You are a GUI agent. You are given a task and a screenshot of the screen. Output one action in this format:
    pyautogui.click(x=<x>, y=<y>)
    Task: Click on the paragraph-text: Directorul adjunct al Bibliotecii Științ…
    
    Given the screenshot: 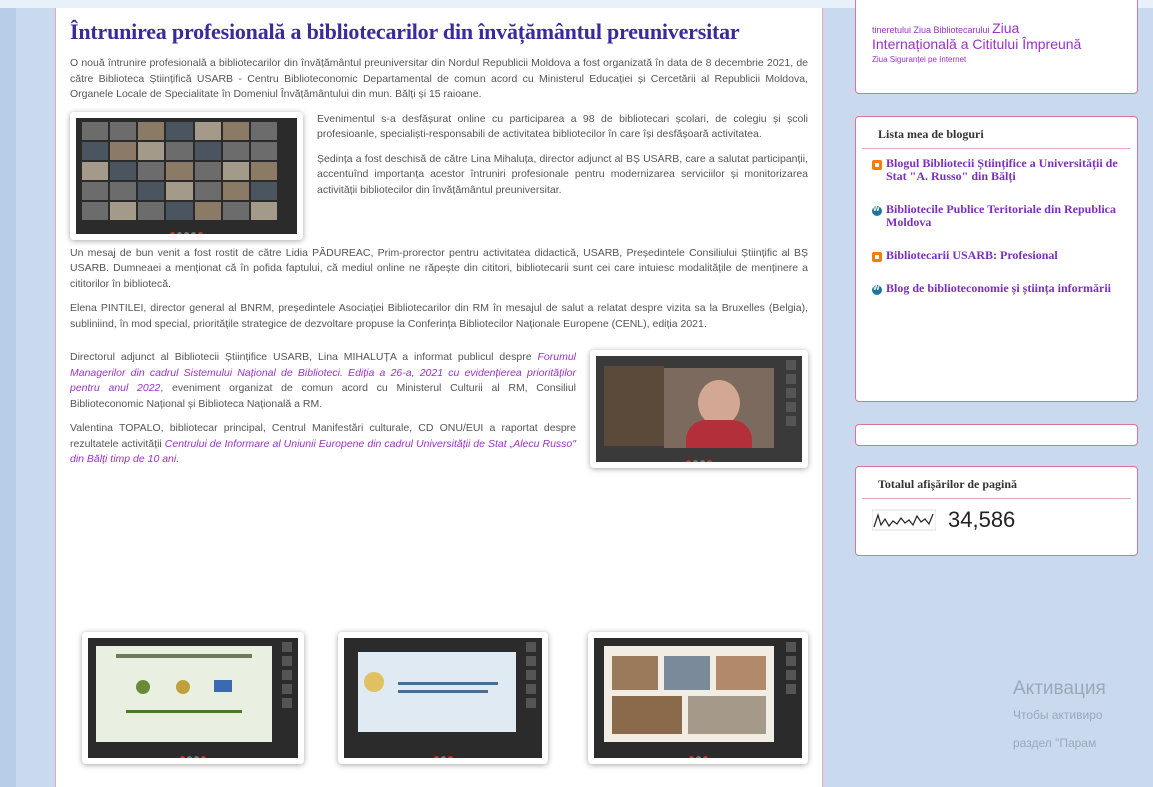 What is the action you would take?
    pyautogui.click(x=304, y=357)
    